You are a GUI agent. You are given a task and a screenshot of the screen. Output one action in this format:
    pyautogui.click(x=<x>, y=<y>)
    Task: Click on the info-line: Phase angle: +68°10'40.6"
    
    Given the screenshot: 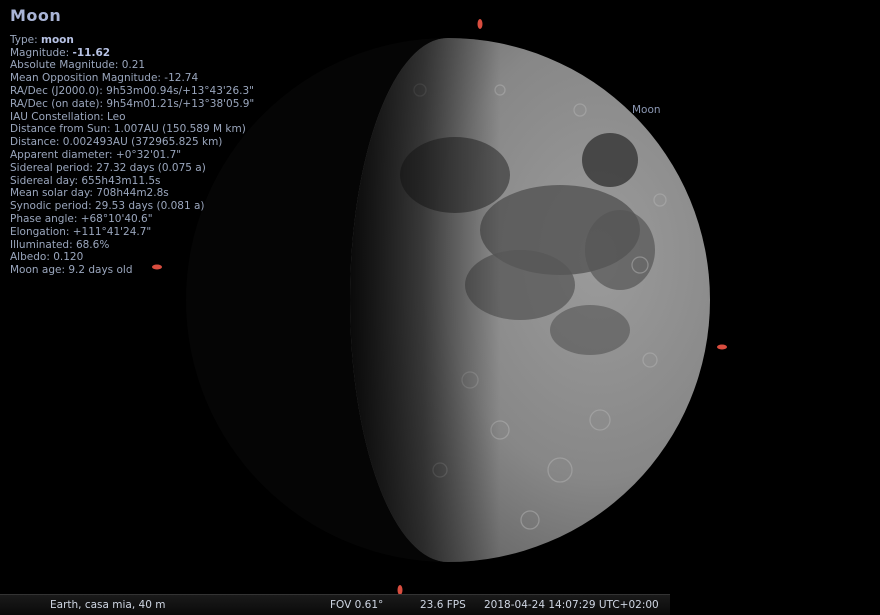 What is the action you would take?
    pyautogui.click(x=81, y=218)
    